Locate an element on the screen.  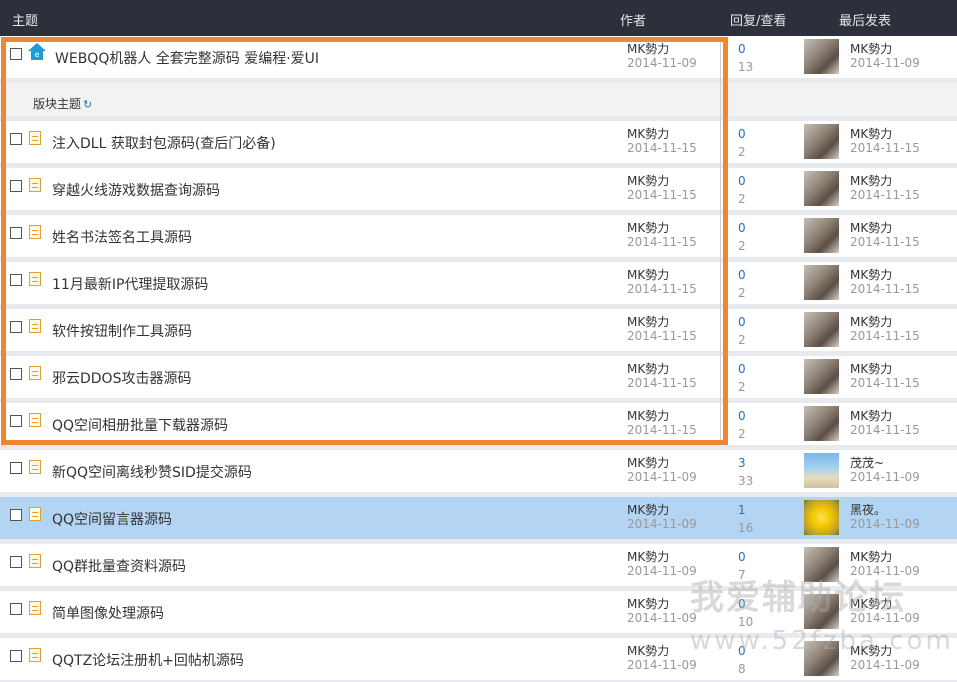
last-post-user-link: 茂茂~ is located at coordinates (867, 463).